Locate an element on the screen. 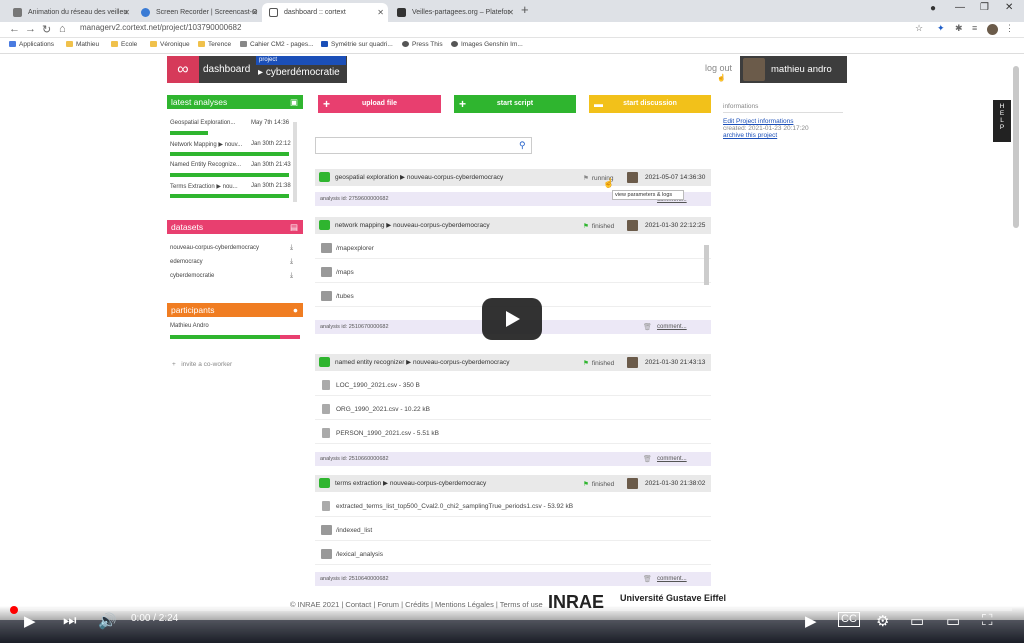 The width and height of the screenshot is (1024, 643). author-avatar is located at coordinates (632, 483).